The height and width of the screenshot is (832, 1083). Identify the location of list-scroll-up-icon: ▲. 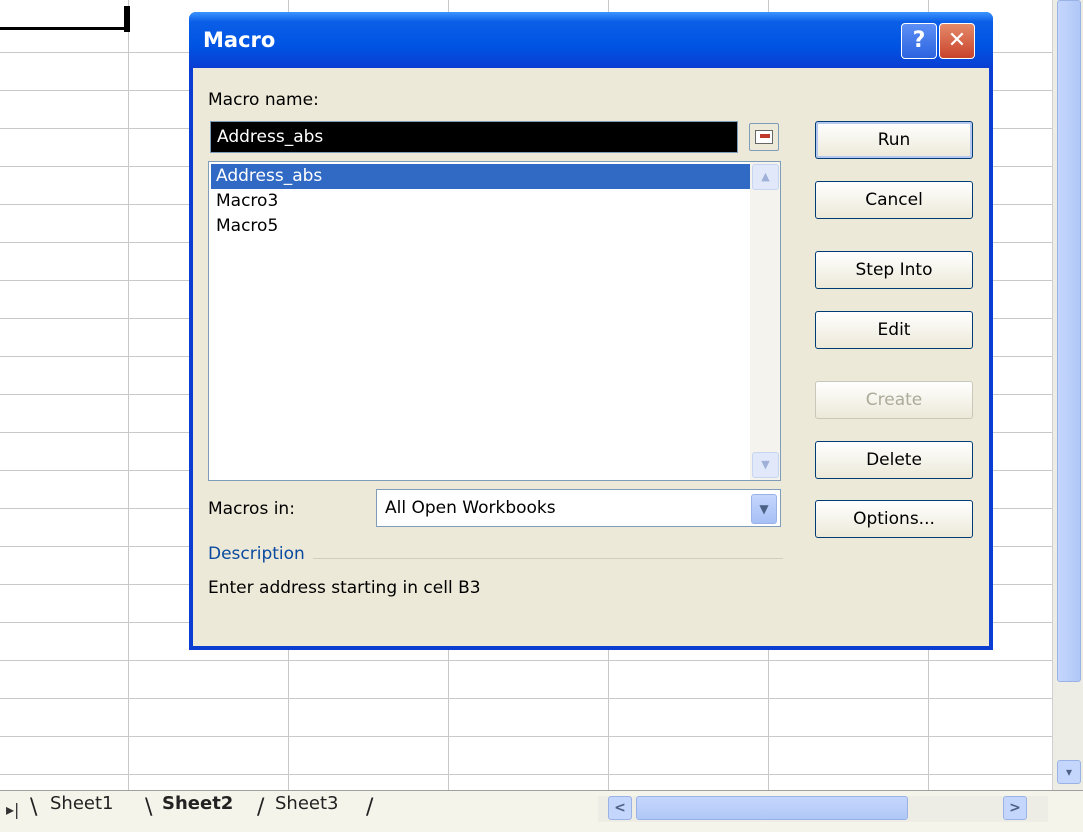
(765, 177).